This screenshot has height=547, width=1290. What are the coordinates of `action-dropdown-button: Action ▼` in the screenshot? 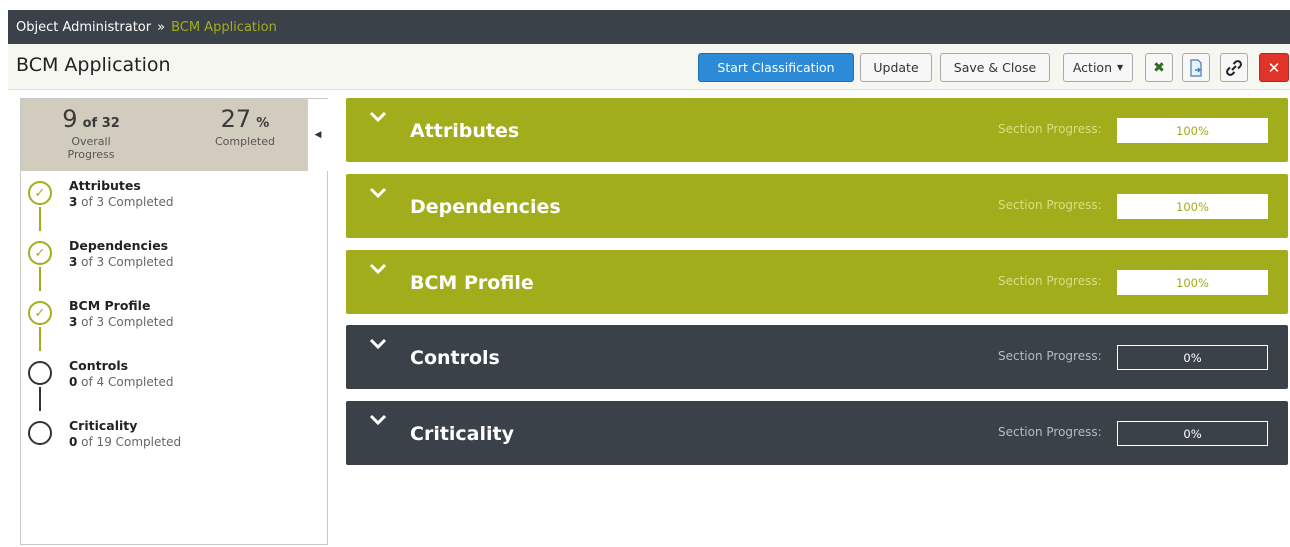 It's located at (1098, 67).